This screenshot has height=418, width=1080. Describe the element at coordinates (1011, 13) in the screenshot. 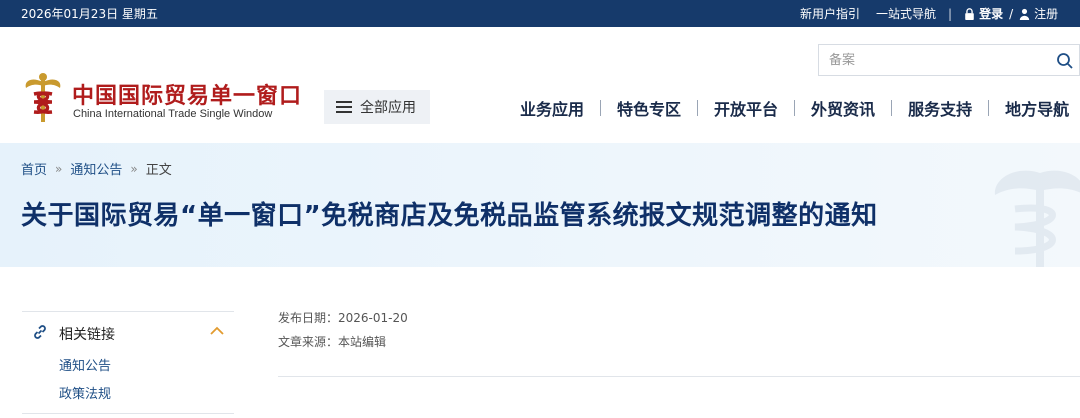

I see `login-slash: /` at that location.